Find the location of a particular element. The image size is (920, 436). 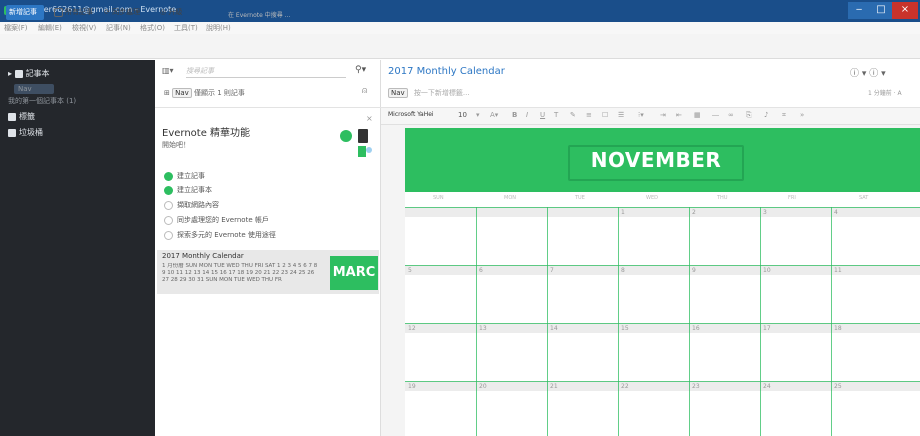

task-item: 探索多元的 Evernote 使用途徑 is located at coordinates (220, 235).